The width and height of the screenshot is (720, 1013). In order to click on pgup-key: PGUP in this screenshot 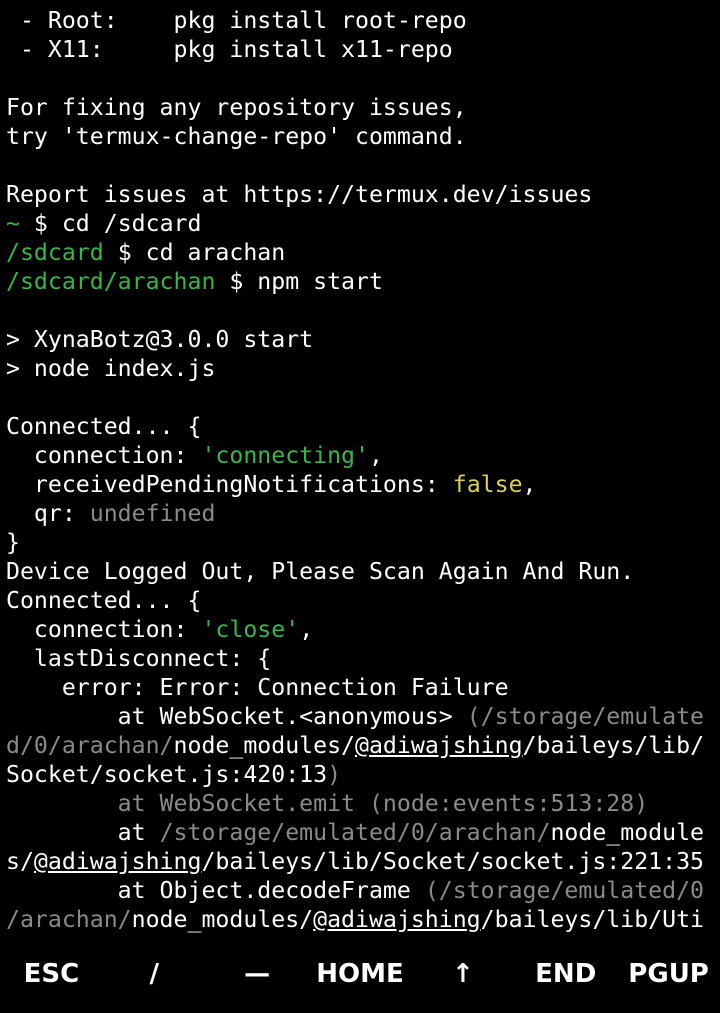, I will do `click(668, 974)`.